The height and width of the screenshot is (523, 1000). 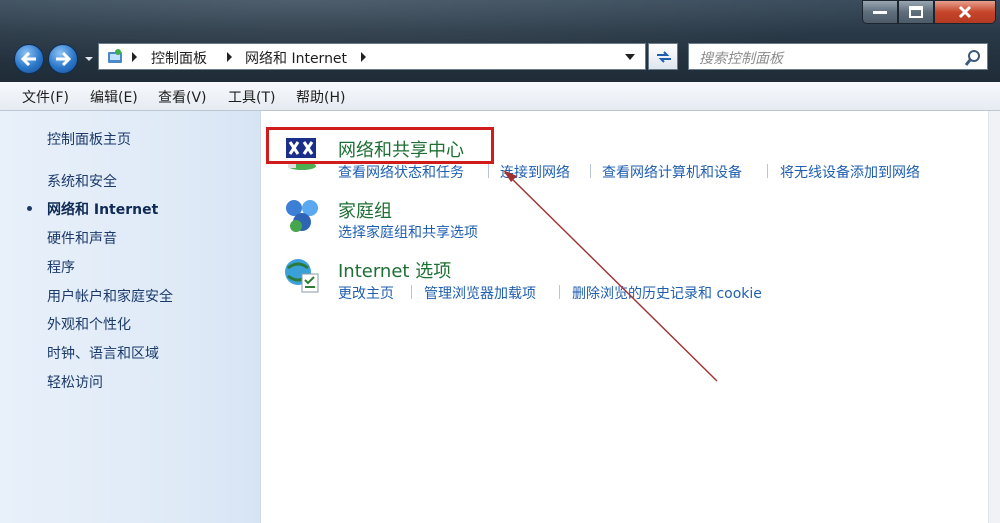 What do you see at coordinates (994, 317) in the screenshot?
I see `scrollbar` at bounding box center [994, 317].